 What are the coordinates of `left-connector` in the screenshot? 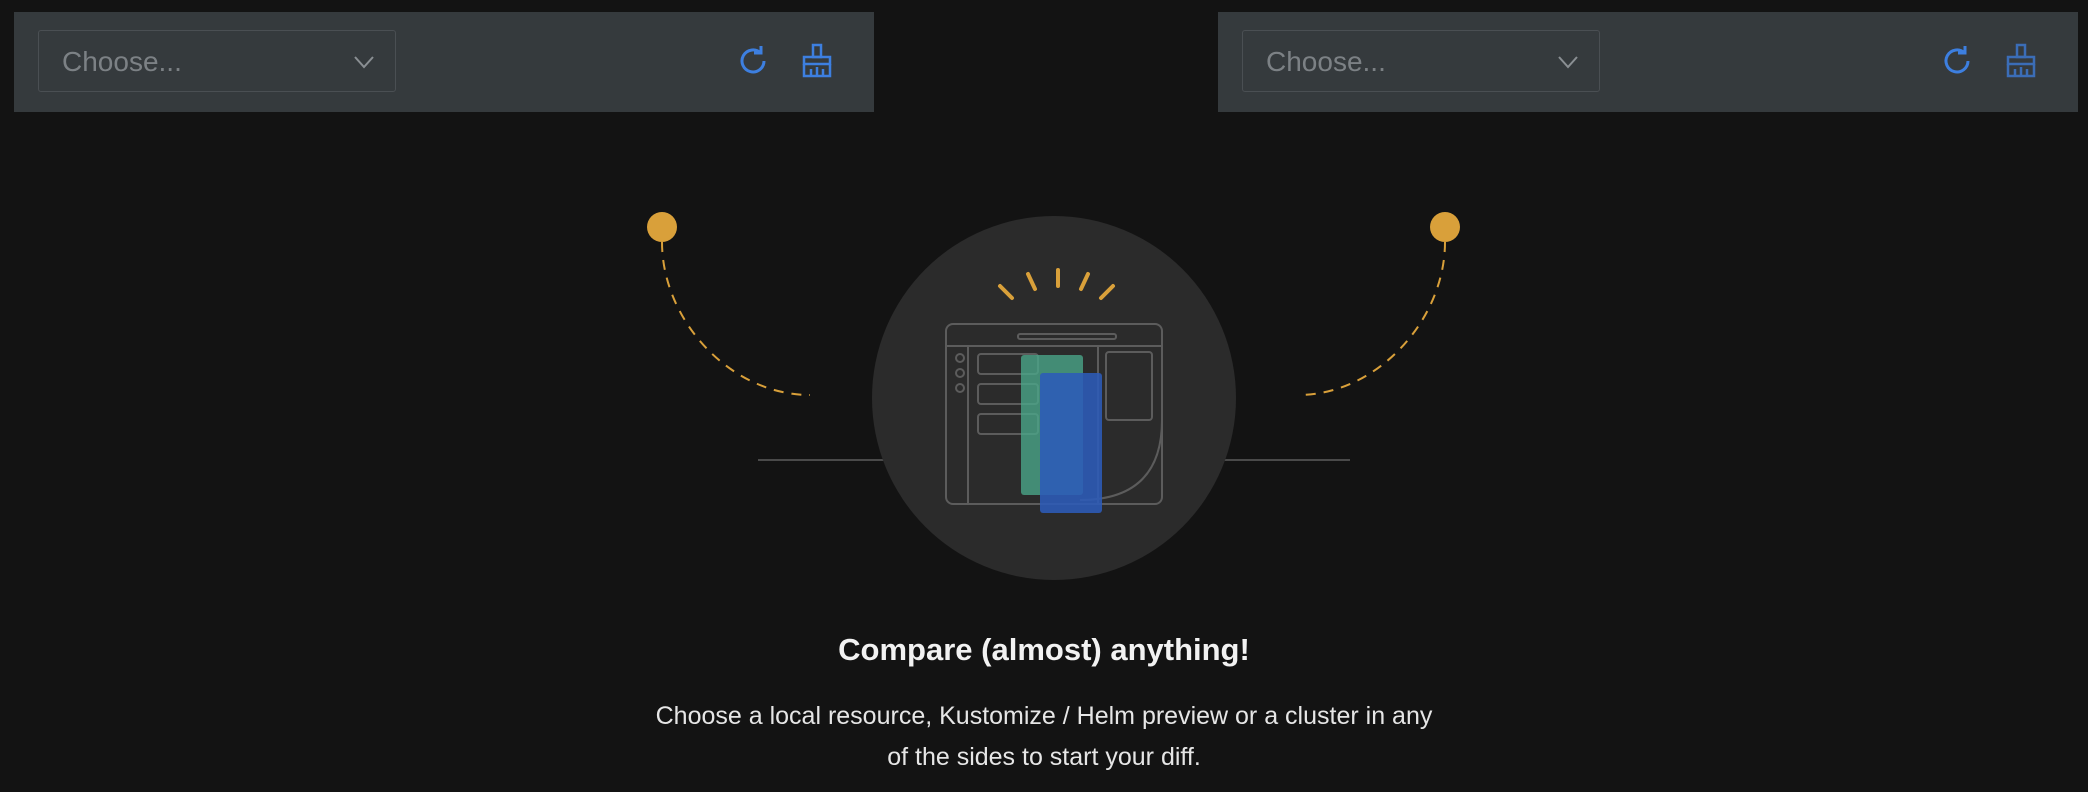 It's located at (729, 304).